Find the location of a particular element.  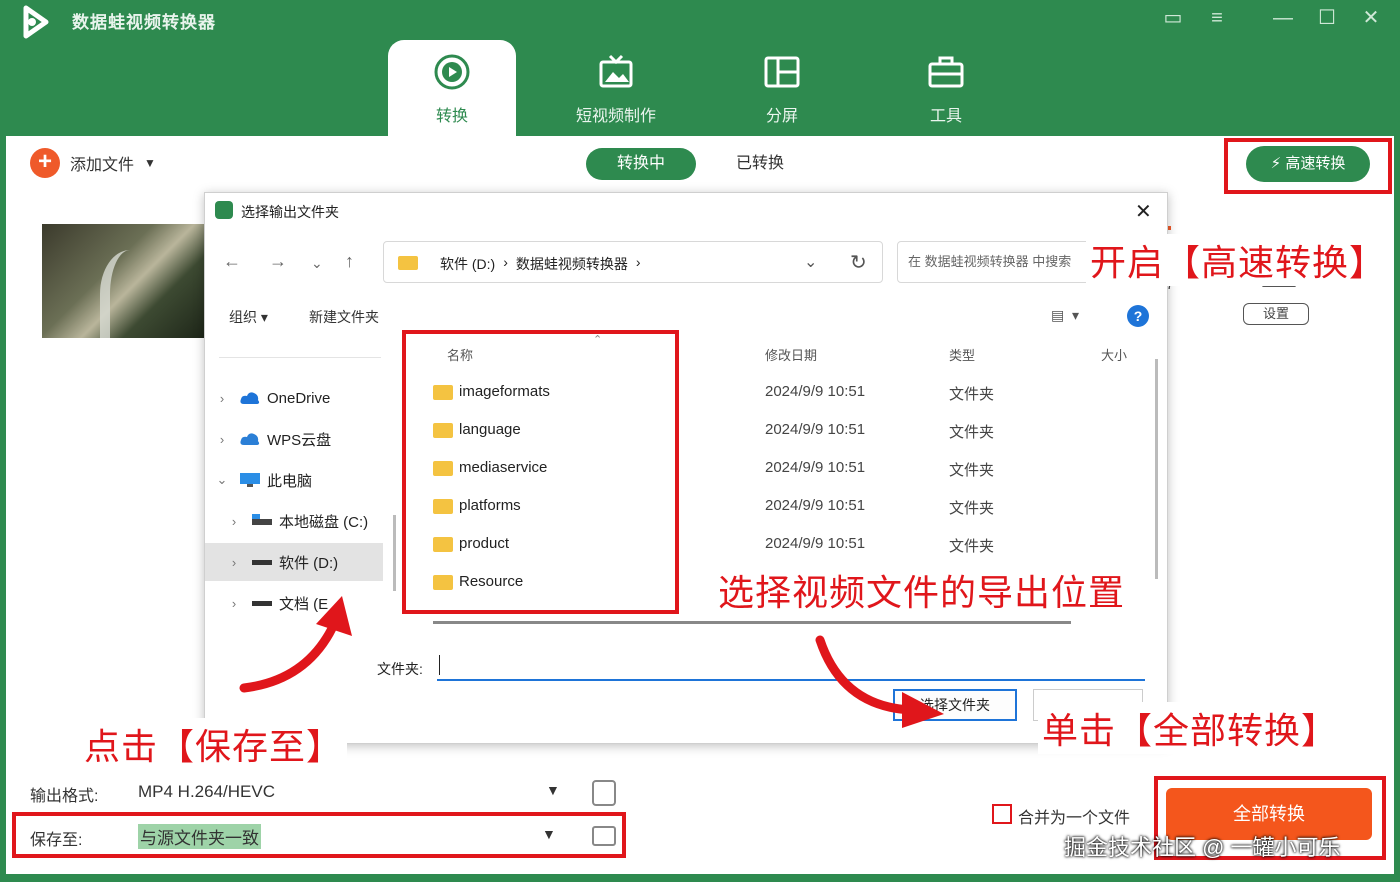

back-arrow-icon: ← is located at coordinates (232, 261).